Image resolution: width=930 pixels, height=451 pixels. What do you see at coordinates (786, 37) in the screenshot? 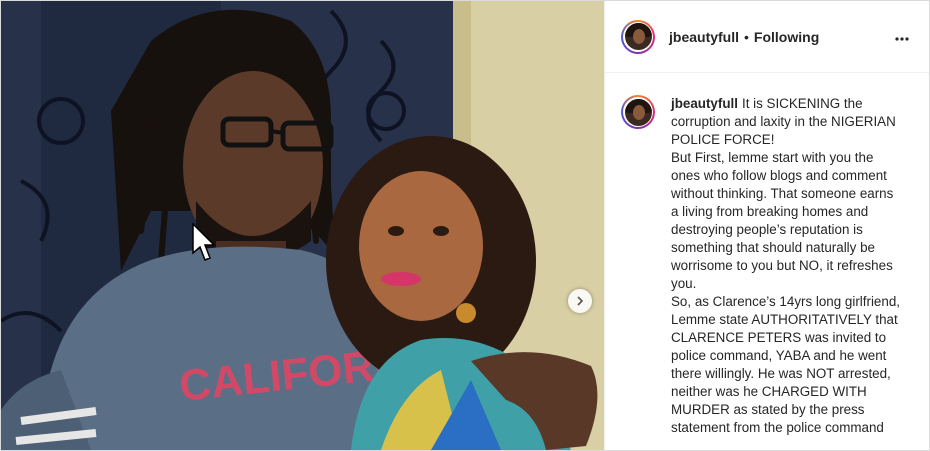
I see `following-button: Following` at bounding box center [786, 37].